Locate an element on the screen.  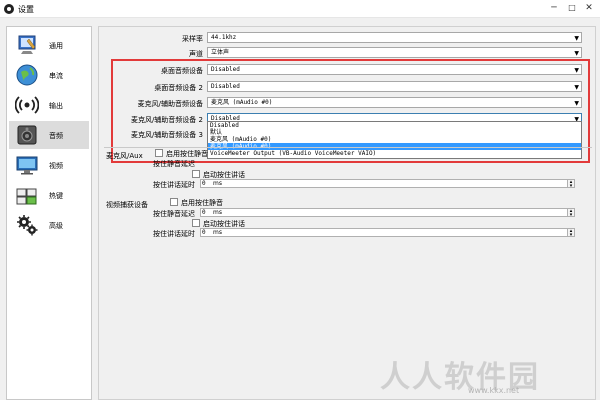
minimize-button: ─ is located at coordinates (554, 8).